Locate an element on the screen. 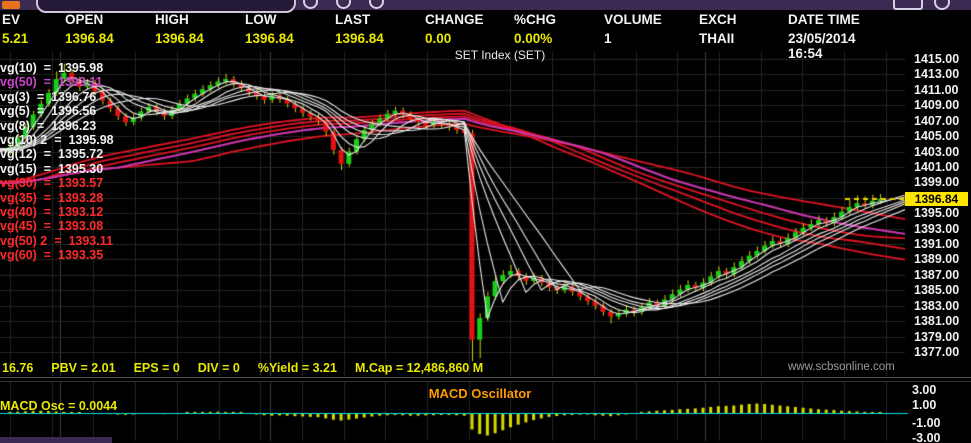  ma-name: vg(8) is located at coordinates (15, 125).